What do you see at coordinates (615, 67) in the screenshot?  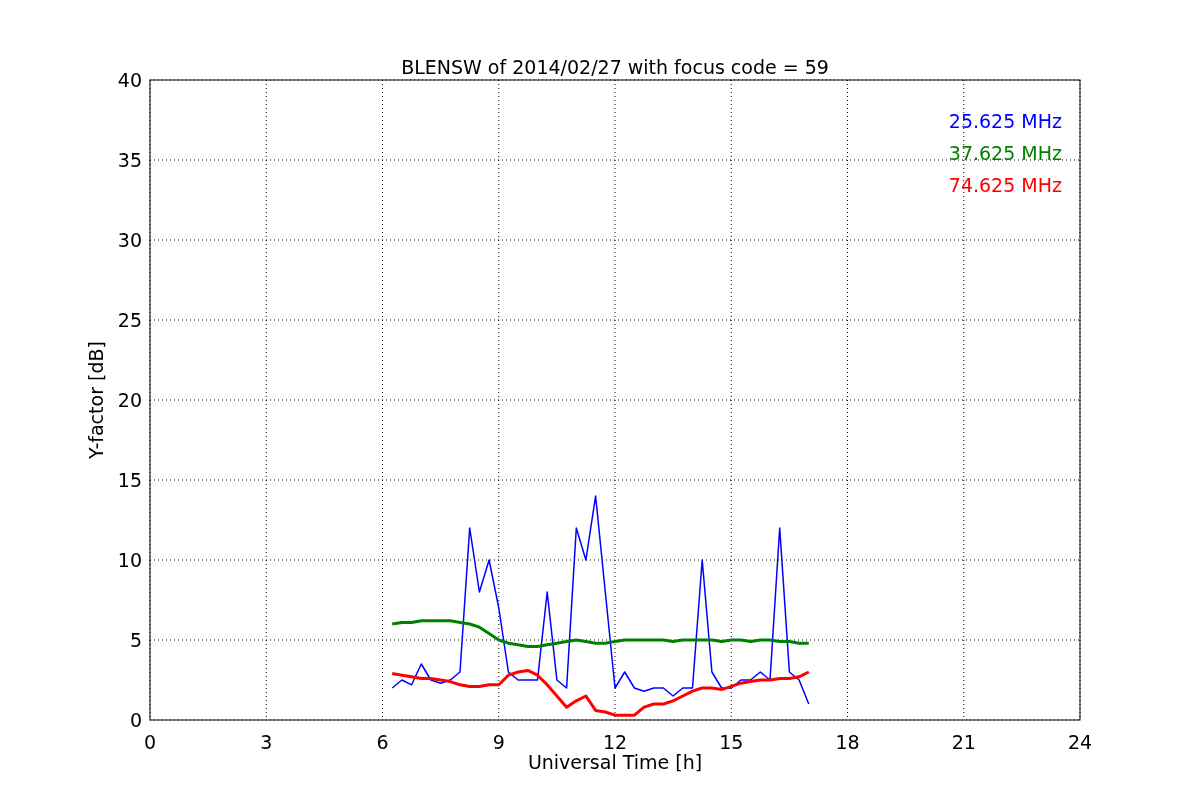 I see `chart-title: BLENSW of 2014/02/27 with focus code = 59` at bounding box center [615, 67].